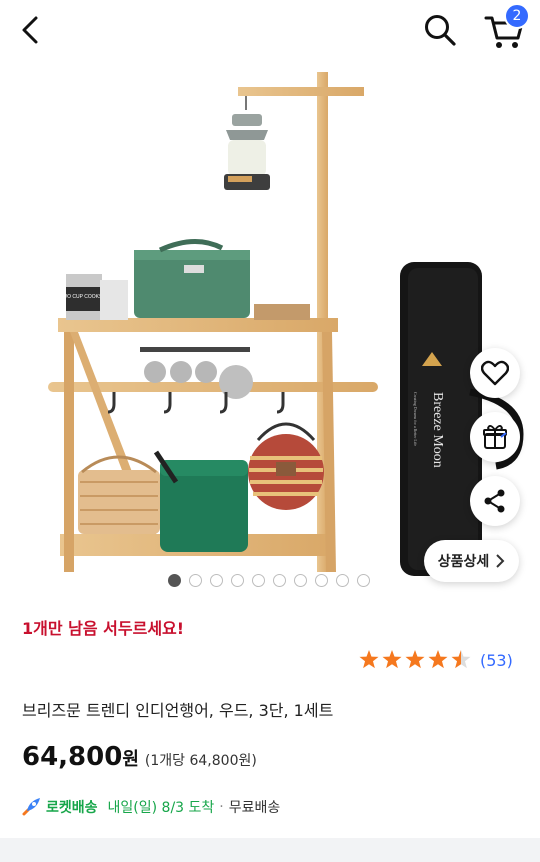 Image resolution: width=540 pixels, height=862 pixels. What do you see at coordinates (415, 419) in the screenshot?
I see `bag-tagline: Creating Dreams for a Better Life` at bounding box center [415, 419].